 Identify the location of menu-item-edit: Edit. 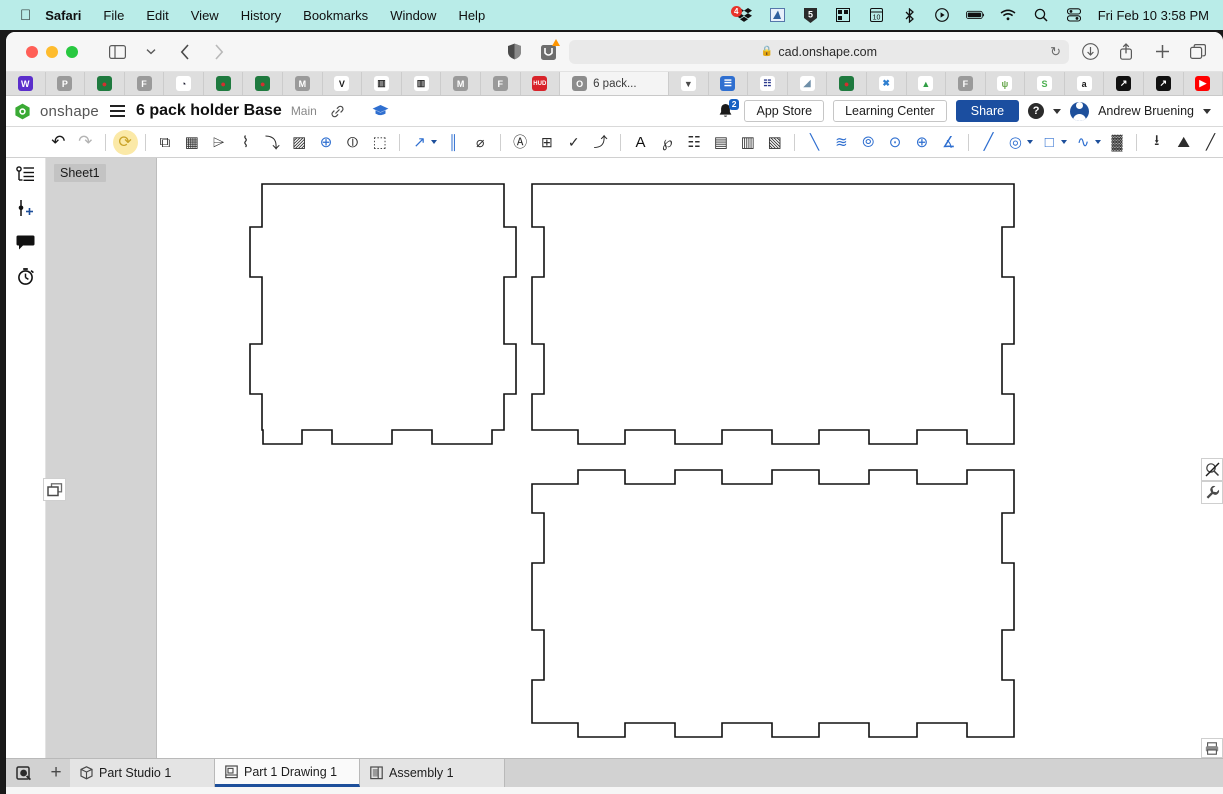
(157, 15).